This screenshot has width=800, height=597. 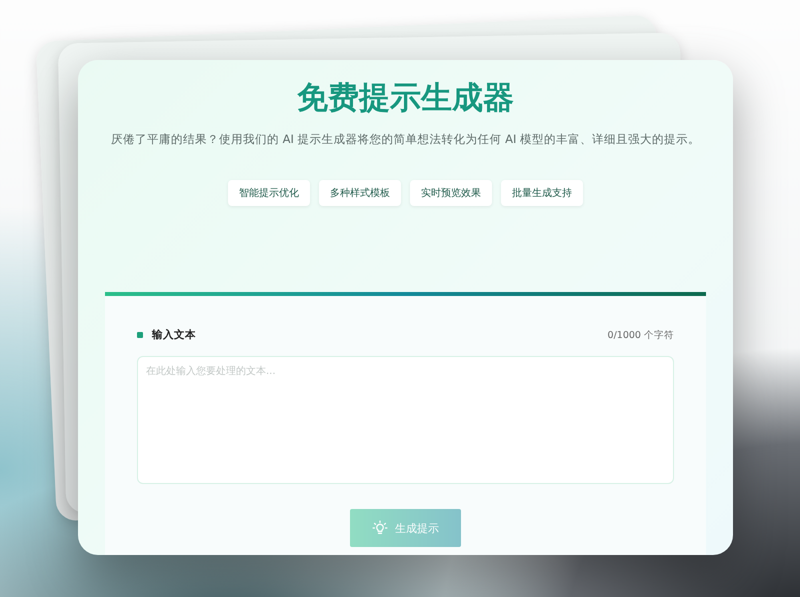 I want to click on feature-tag: 多种样式模板, so click(x=360, y=193).